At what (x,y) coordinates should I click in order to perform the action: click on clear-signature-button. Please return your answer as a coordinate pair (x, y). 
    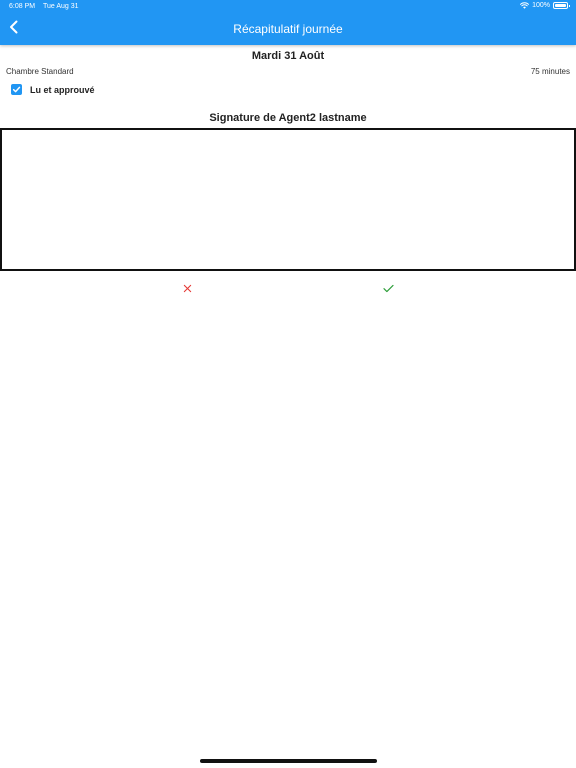
    Looking at the image, I should click on (187, 288).